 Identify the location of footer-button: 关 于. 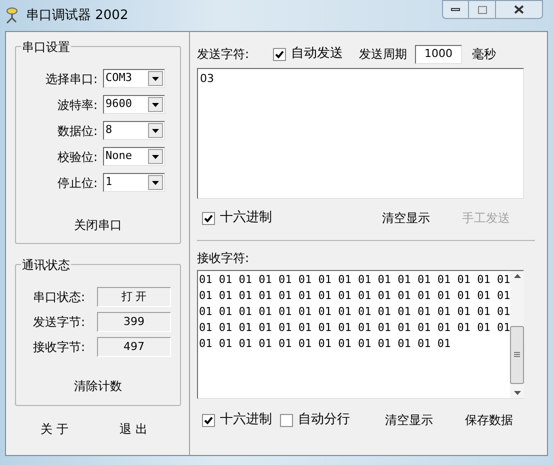
(54, 429).